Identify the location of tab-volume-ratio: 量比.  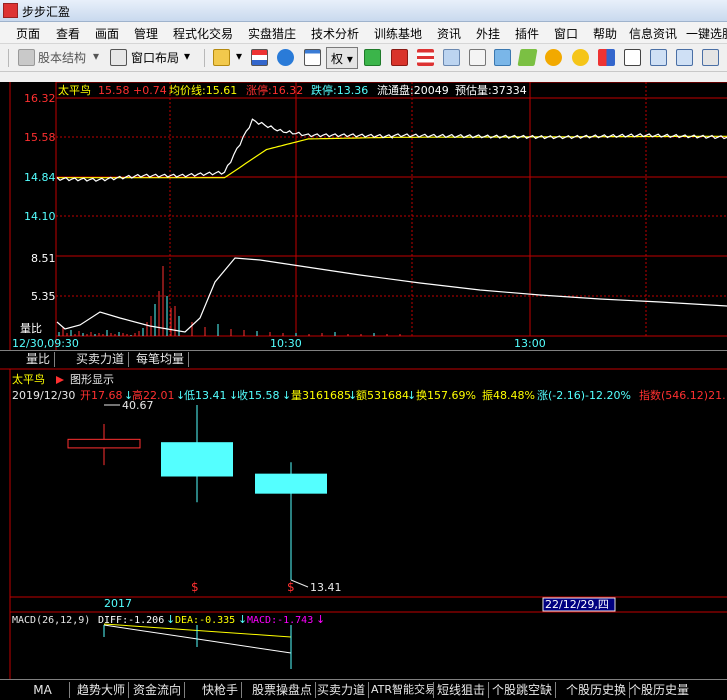
(39, 359).